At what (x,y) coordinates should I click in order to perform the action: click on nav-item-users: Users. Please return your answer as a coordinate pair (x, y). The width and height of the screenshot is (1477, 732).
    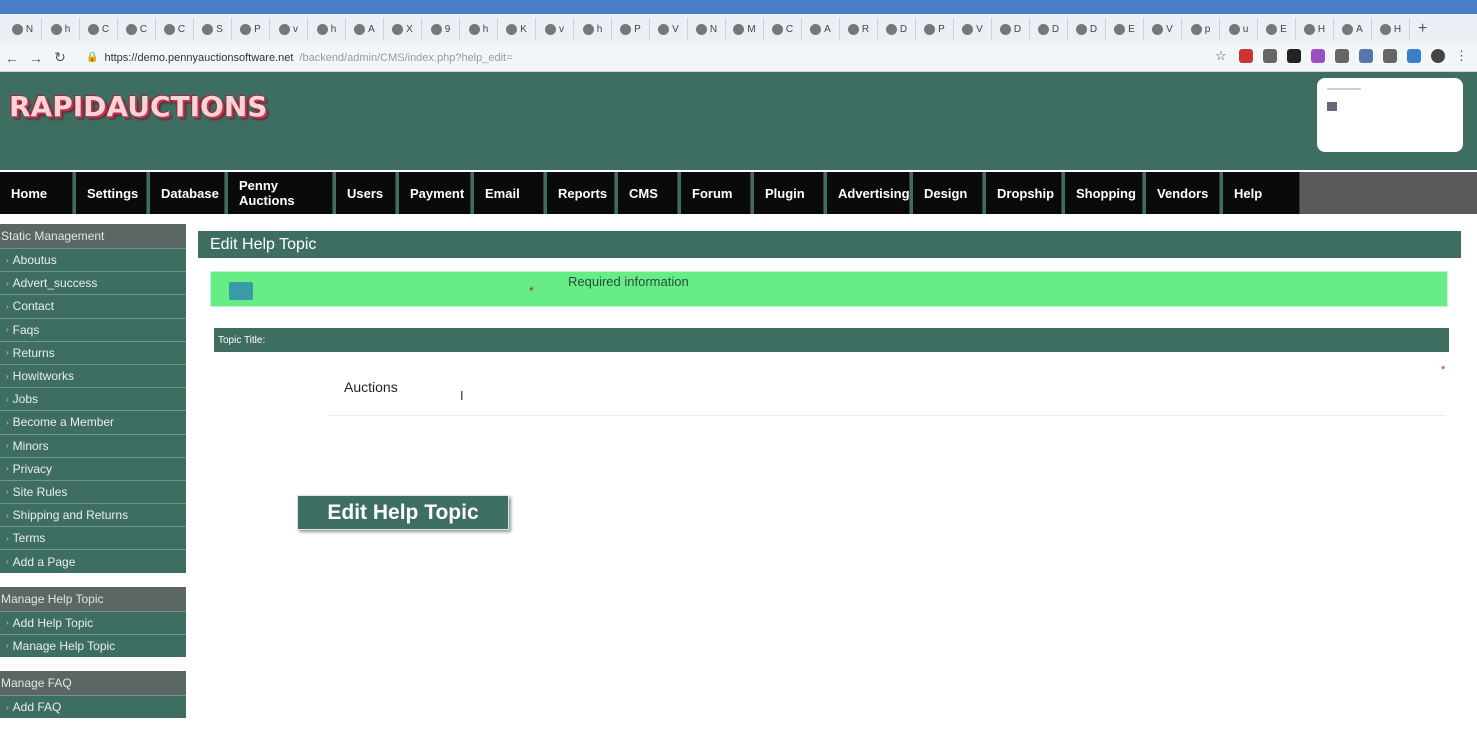
    Looking at the image, I should click on (366, 193).